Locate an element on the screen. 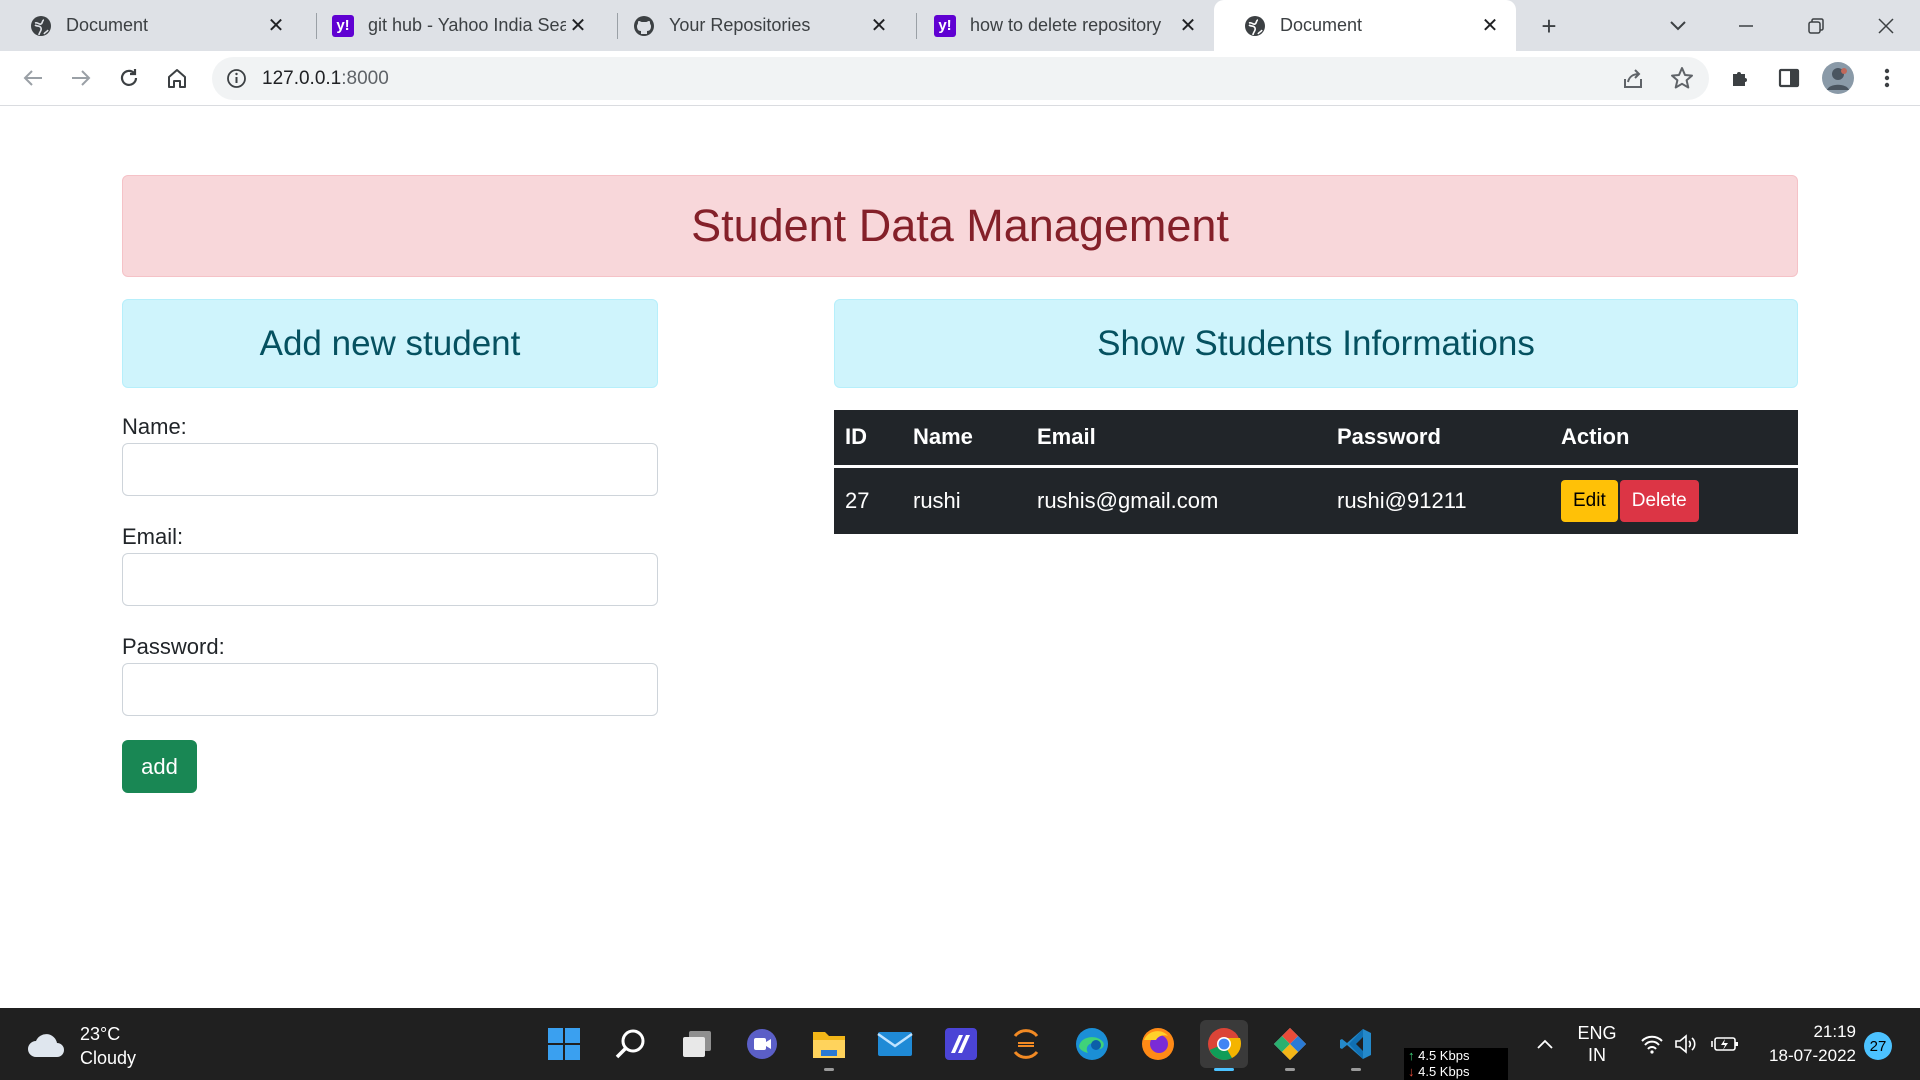  tab-how-to-delete-repository: y! how to delete repository ✕ is located at coordinates (1059, 25).